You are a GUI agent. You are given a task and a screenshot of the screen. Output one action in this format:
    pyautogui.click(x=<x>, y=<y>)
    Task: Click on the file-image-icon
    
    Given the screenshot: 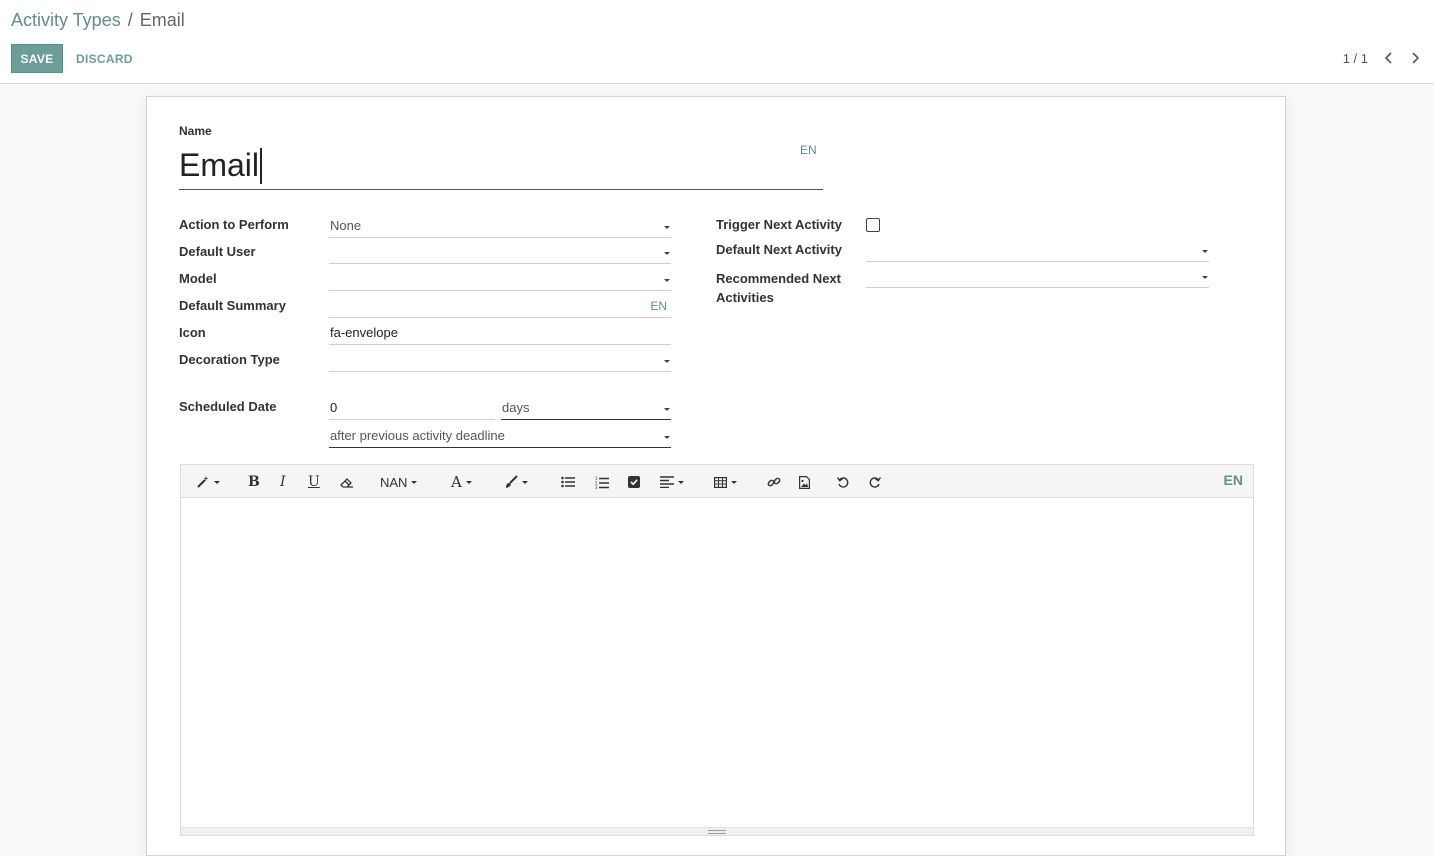 What is the action you would take?
    pyautogui.click(x=804, y=482)
    